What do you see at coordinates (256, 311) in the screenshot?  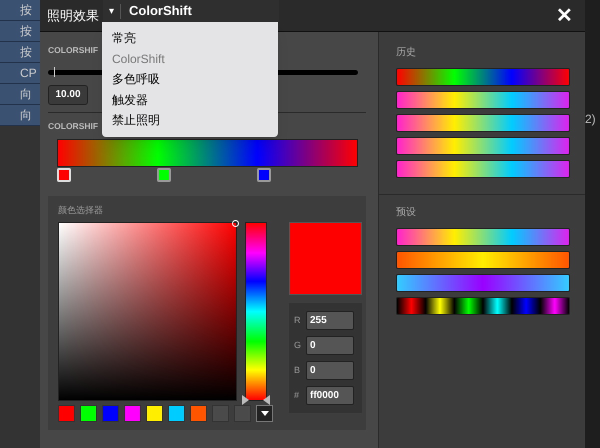 I see `hue-bar` at bounding box center [256, 311].